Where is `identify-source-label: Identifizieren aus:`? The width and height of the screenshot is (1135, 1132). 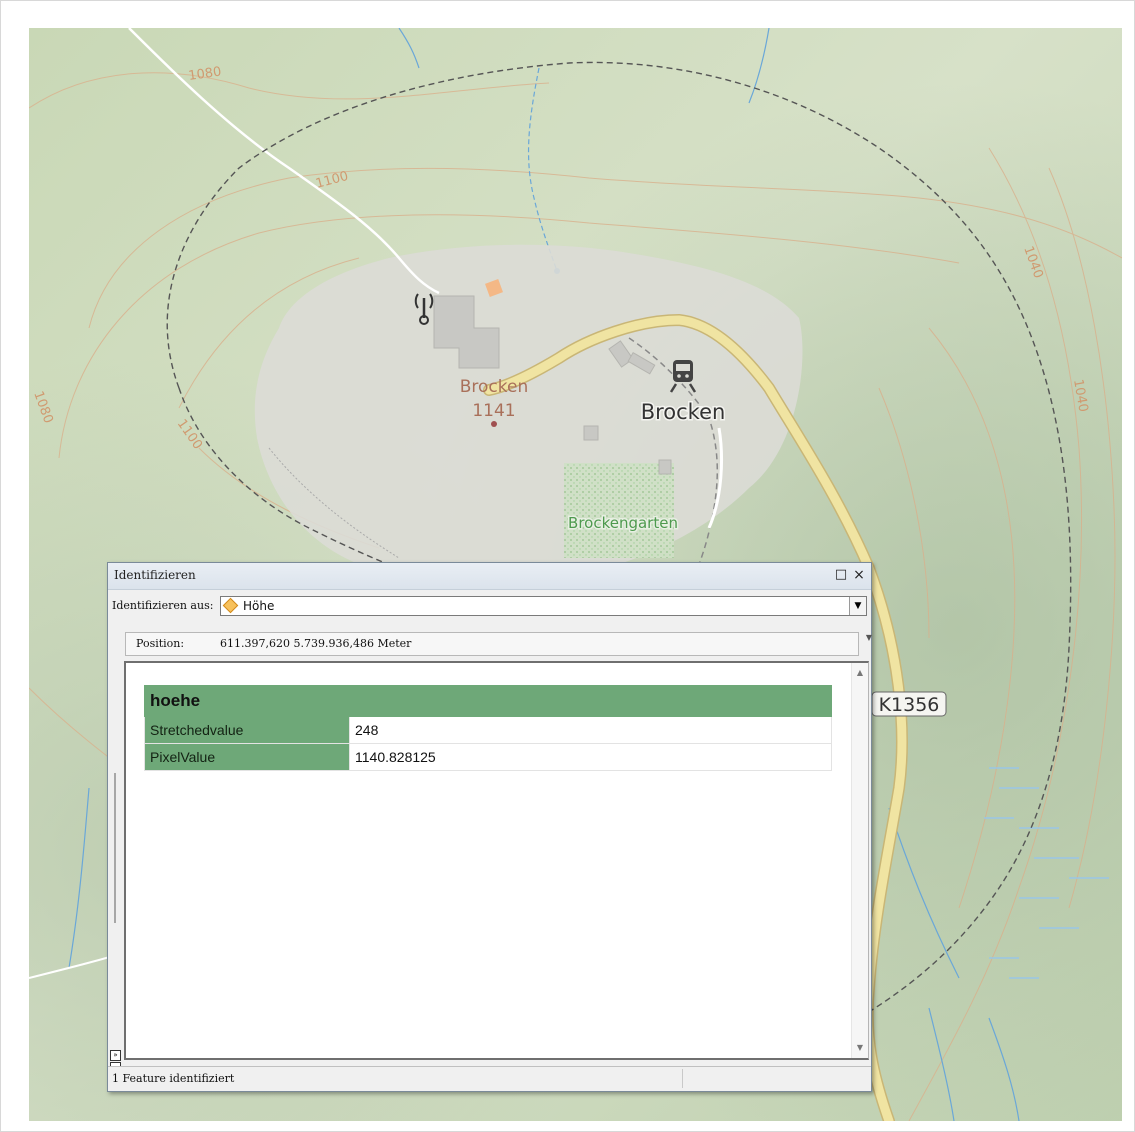 identify-source-label: Identifizieren aus: is located at coordinates (163, 605).